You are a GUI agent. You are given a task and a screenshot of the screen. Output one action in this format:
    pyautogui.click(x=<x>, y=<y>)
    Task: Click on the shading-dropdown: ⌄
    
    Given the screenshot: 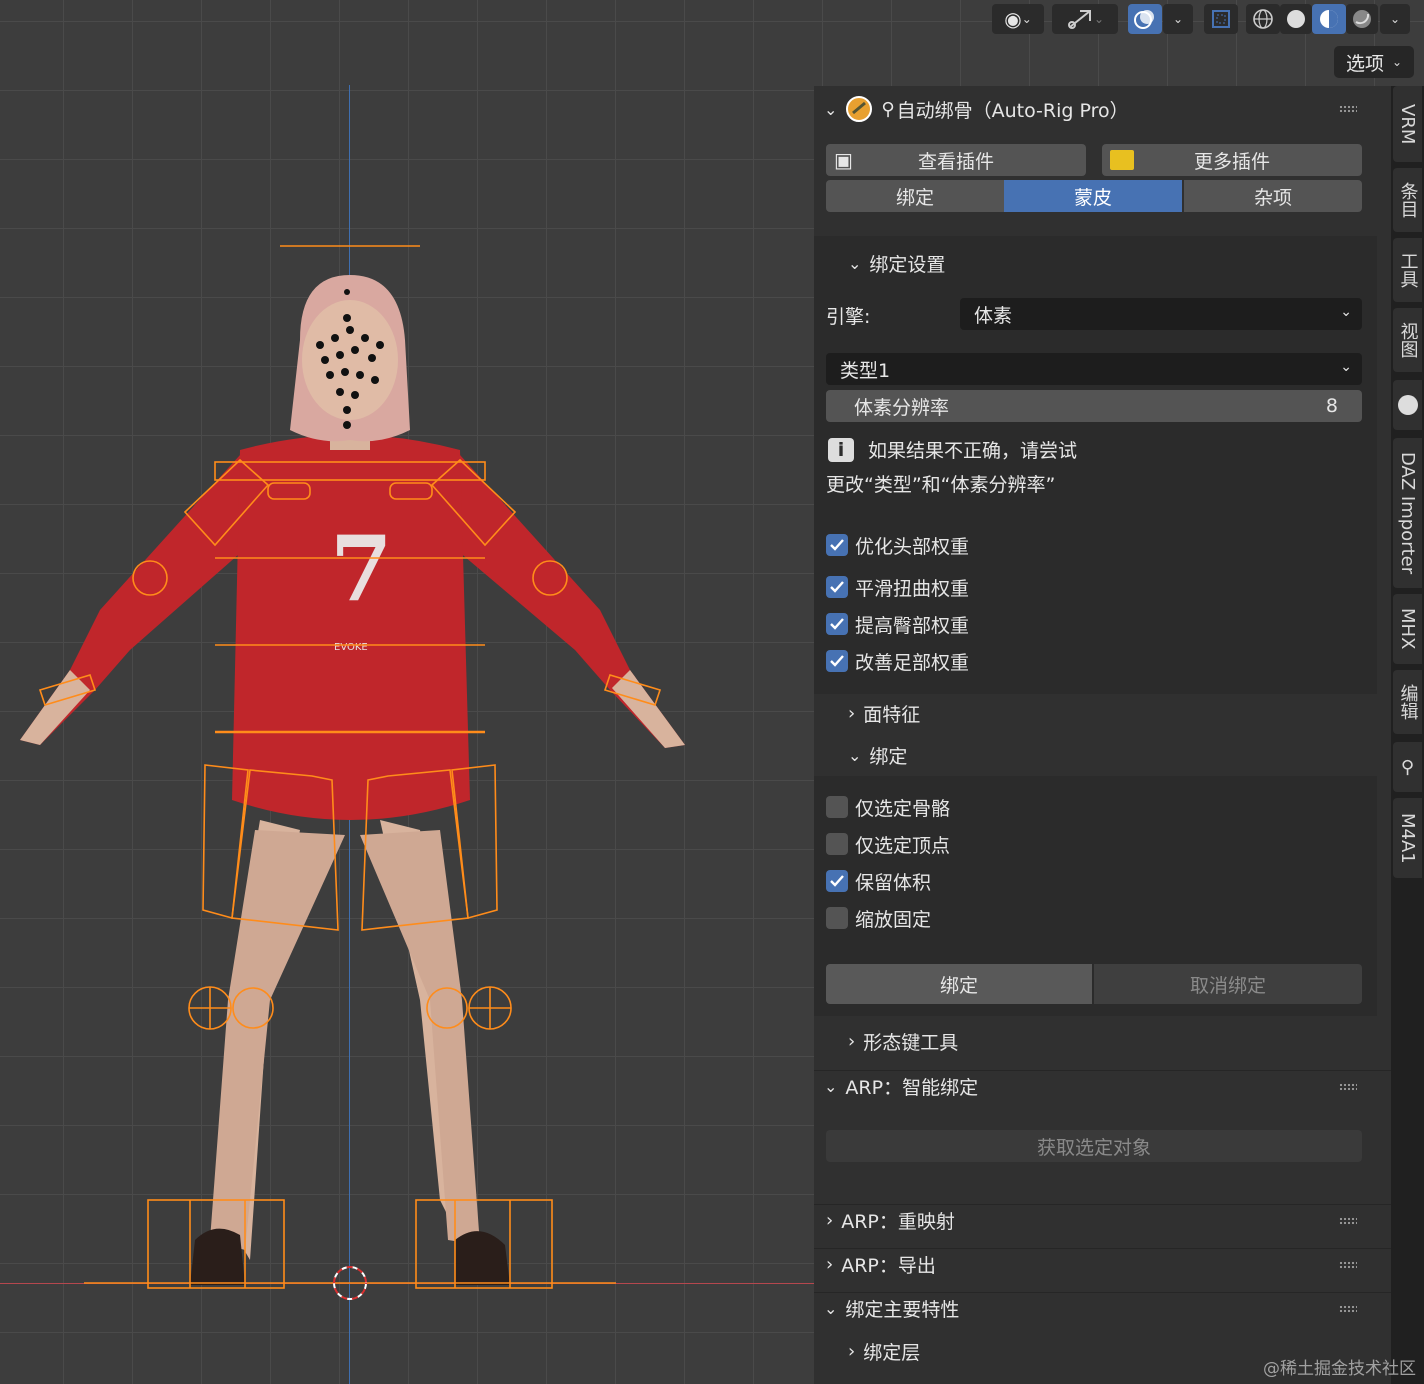 What is the action you would take?
    pyautogui.click(x=1395, y=19)
    